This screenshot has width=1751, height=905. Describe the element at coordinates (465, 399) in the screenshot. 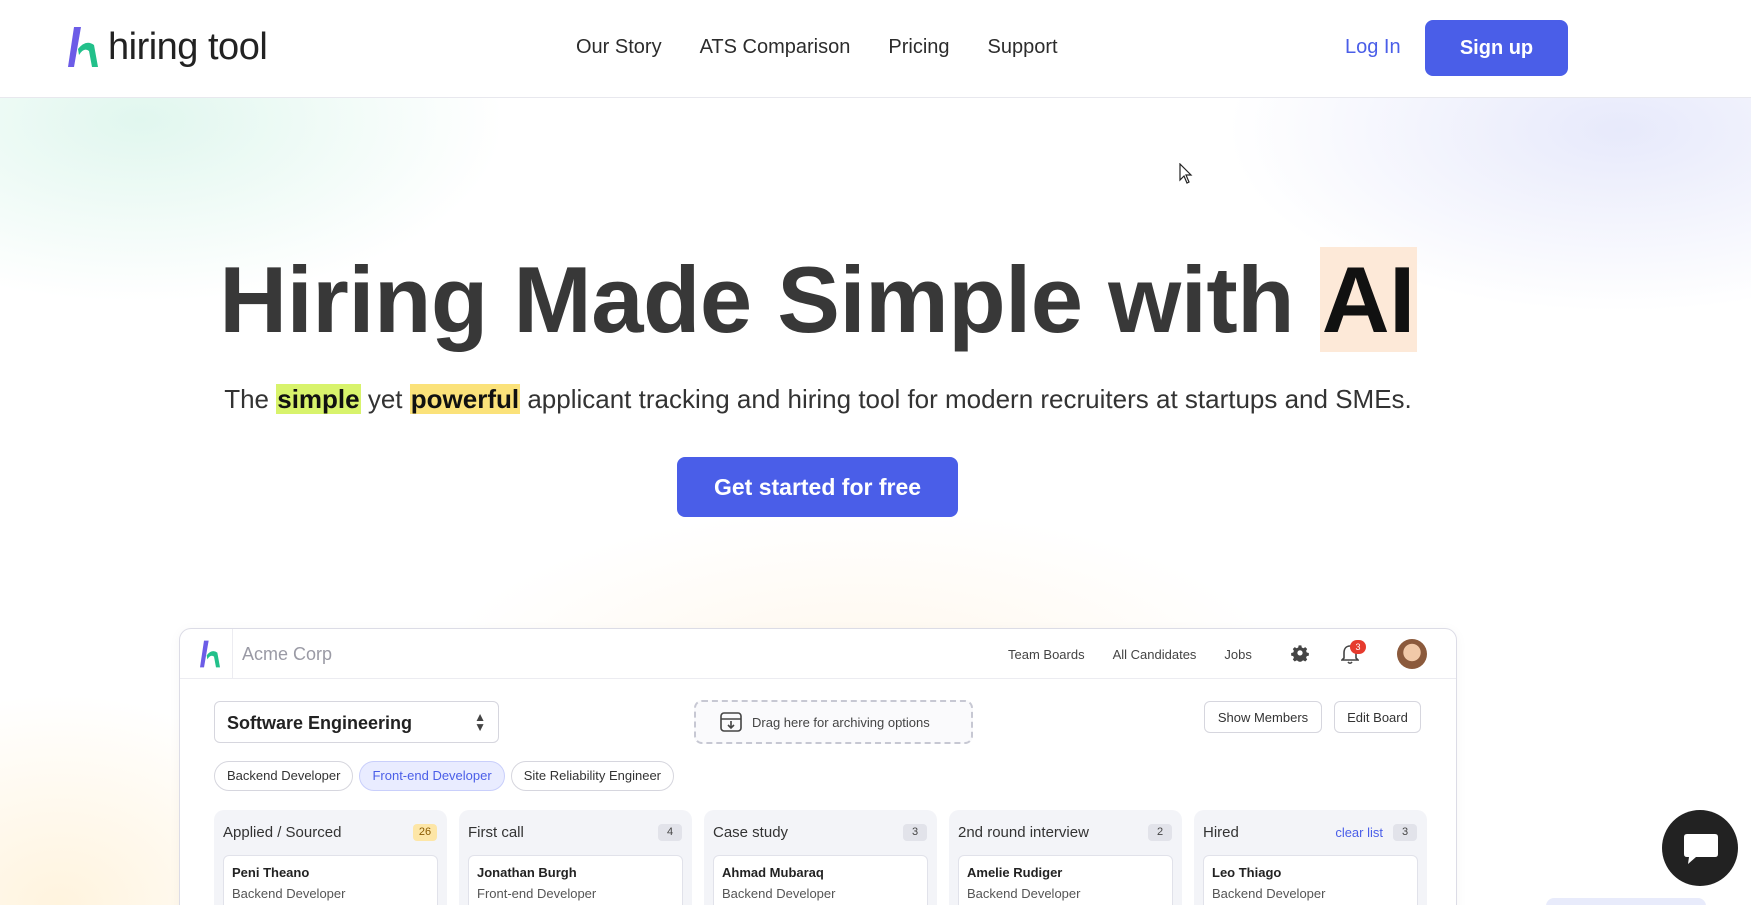

I see `subtitle-highlight-powerful: powerful` at that location.